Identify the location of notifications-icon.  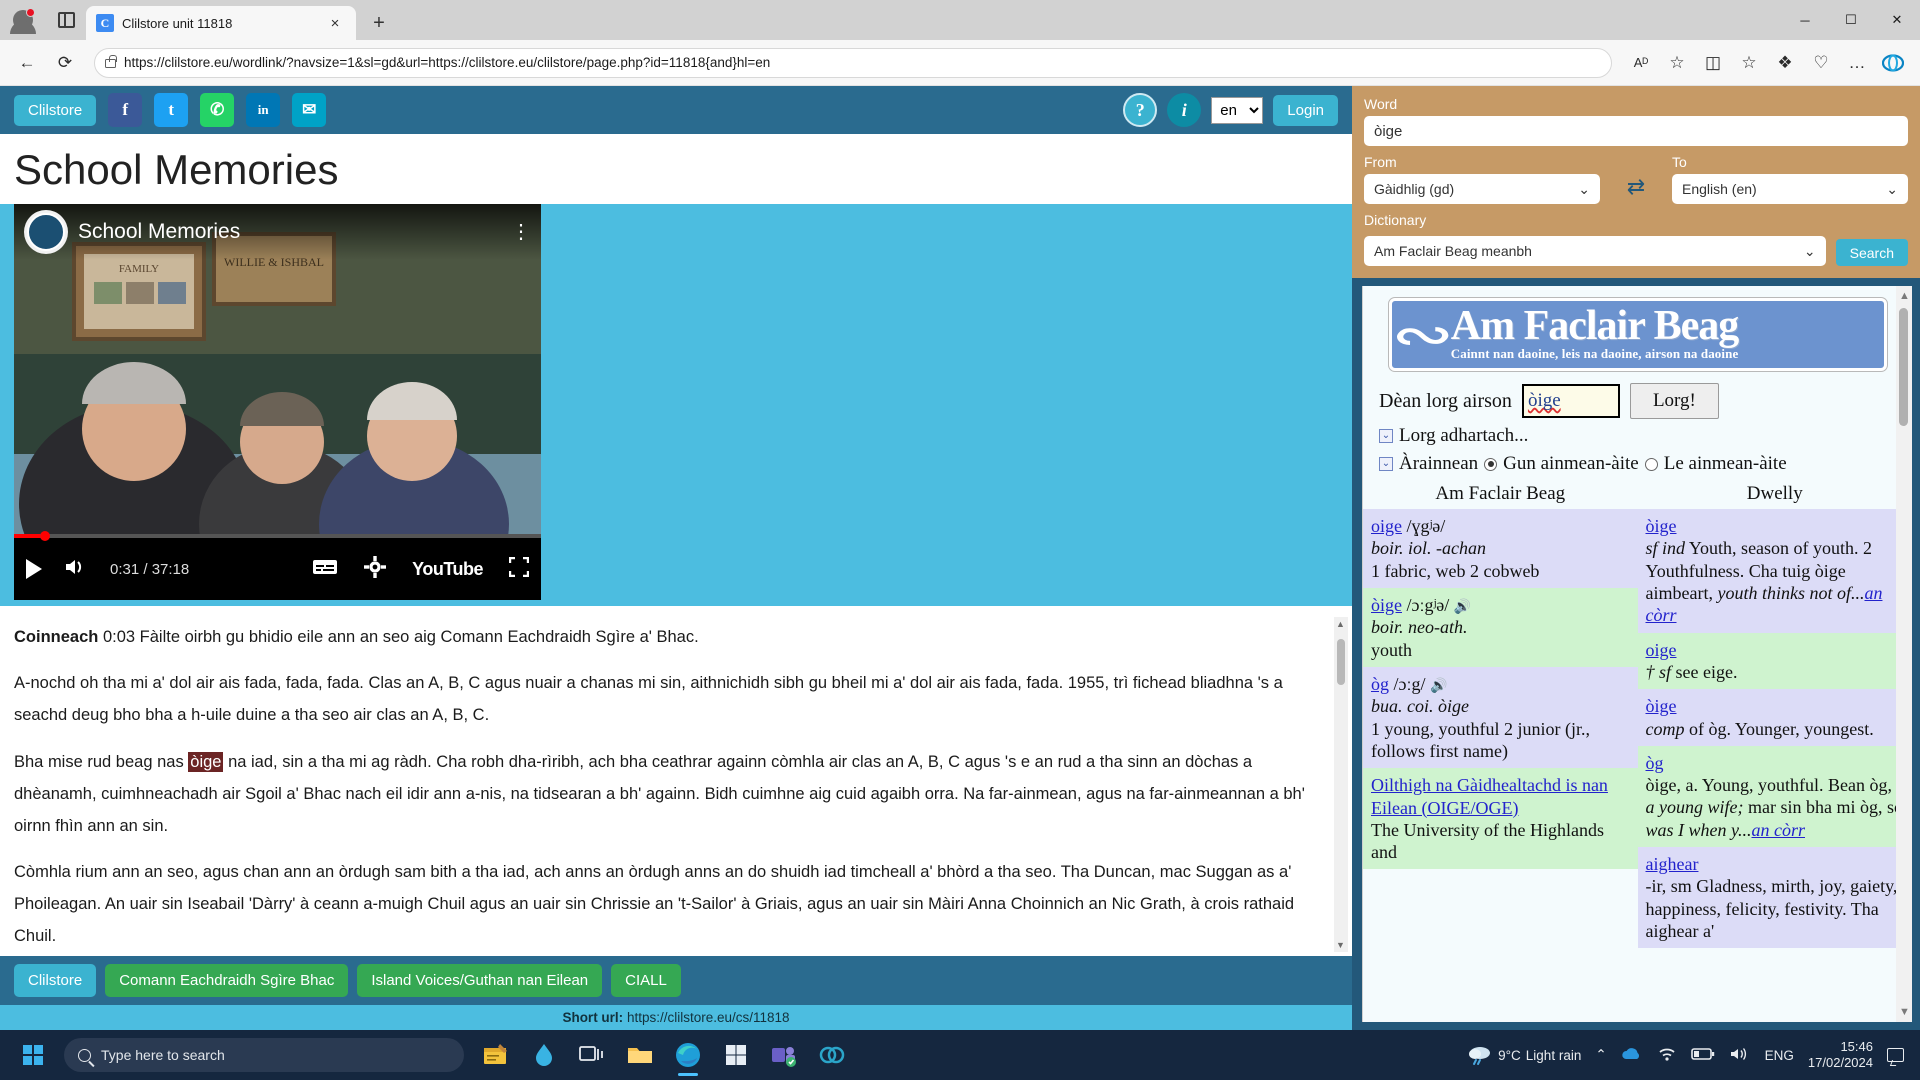
(1895, 1055).